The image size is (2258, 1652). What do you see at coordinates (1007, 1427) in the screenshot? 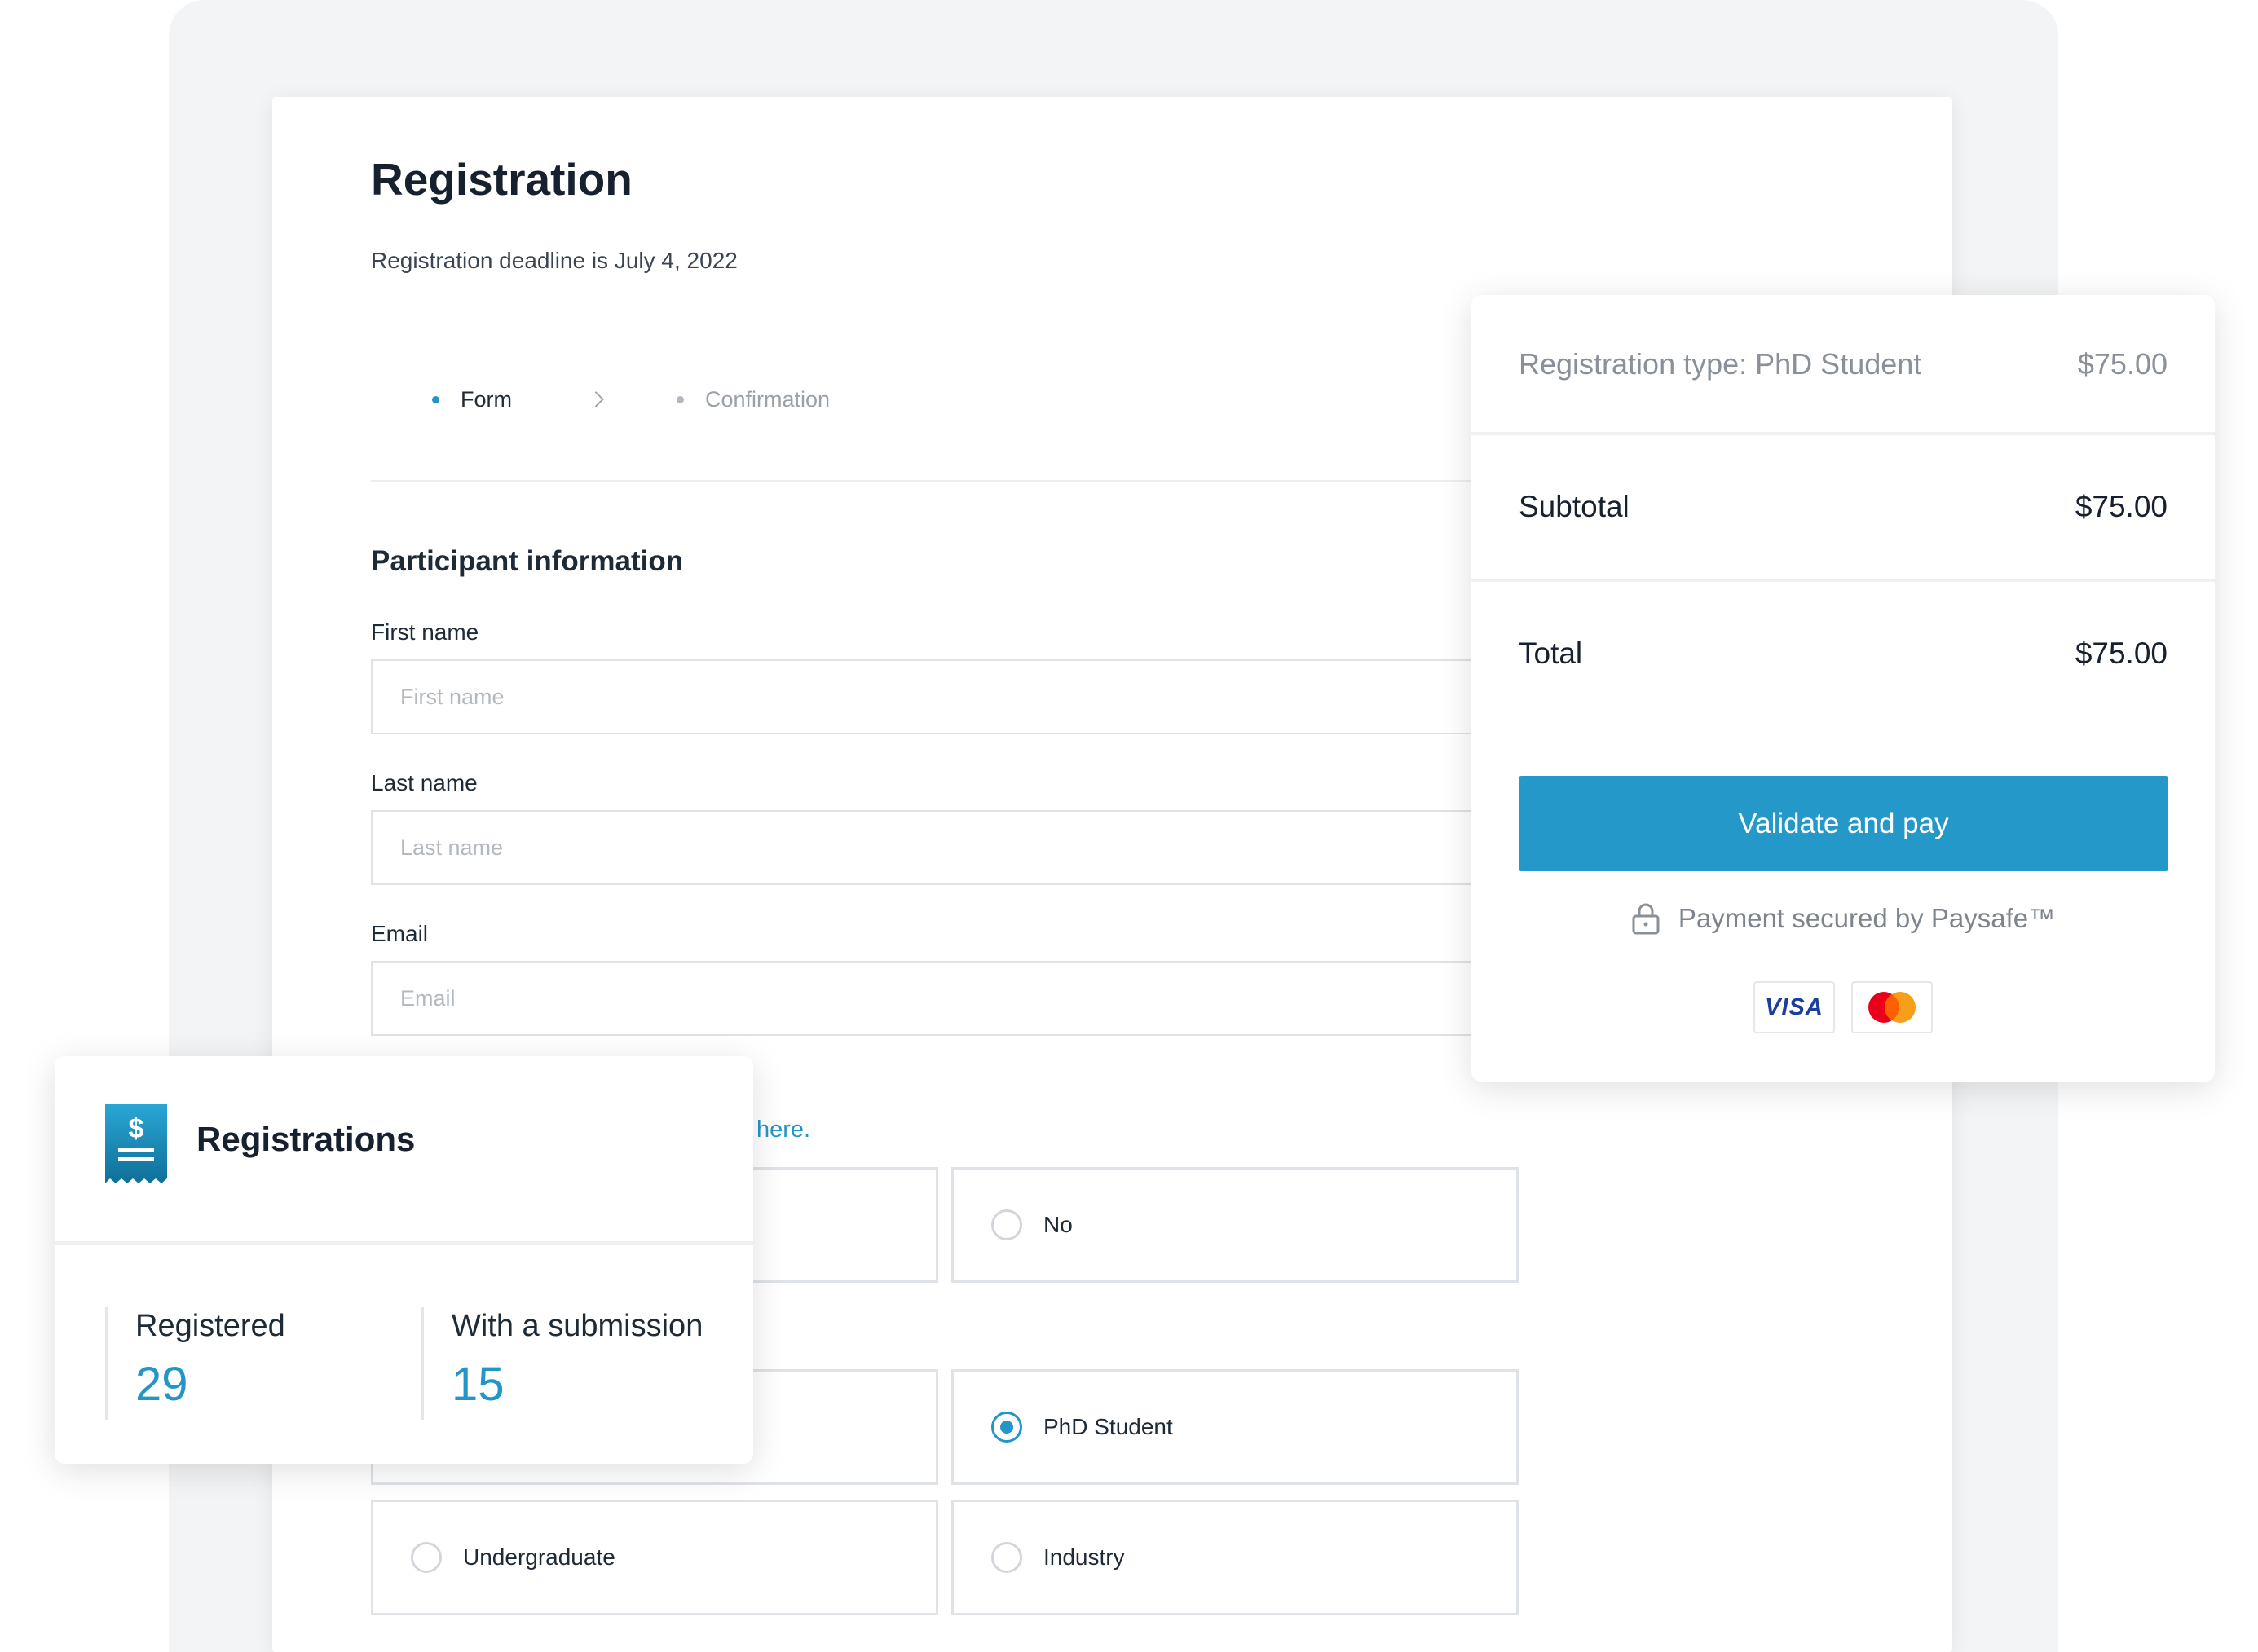
I see `radio-phd-student` at bounding box center [1007, 1427].